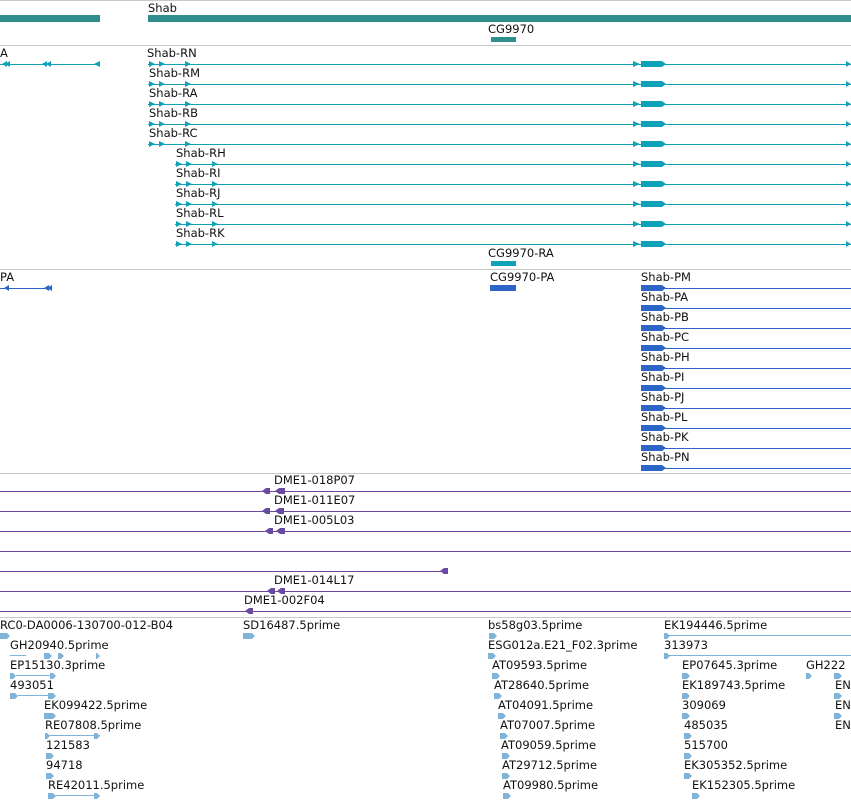 The height and width of the screenshot is (801, 851). Describe the element at coordinates (550, 765) in the screenshot. I see `est-label: AT29712.5prime` at that location.